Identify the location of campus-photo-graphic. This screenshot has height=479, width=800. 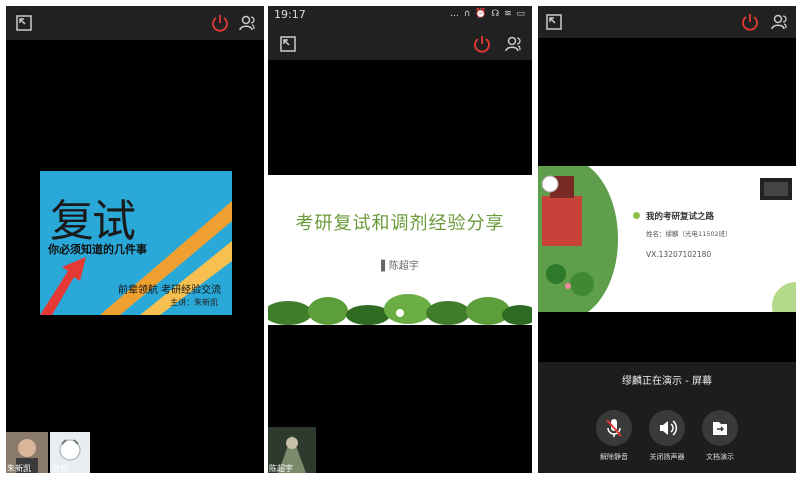
(667, 239).